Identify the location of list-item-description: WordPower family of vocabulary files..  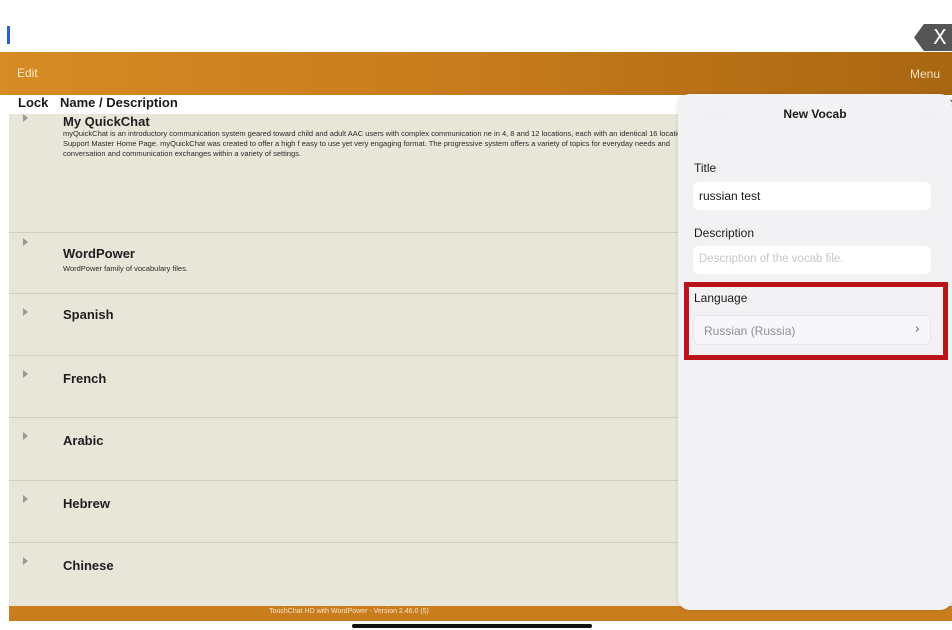
(125, 268).